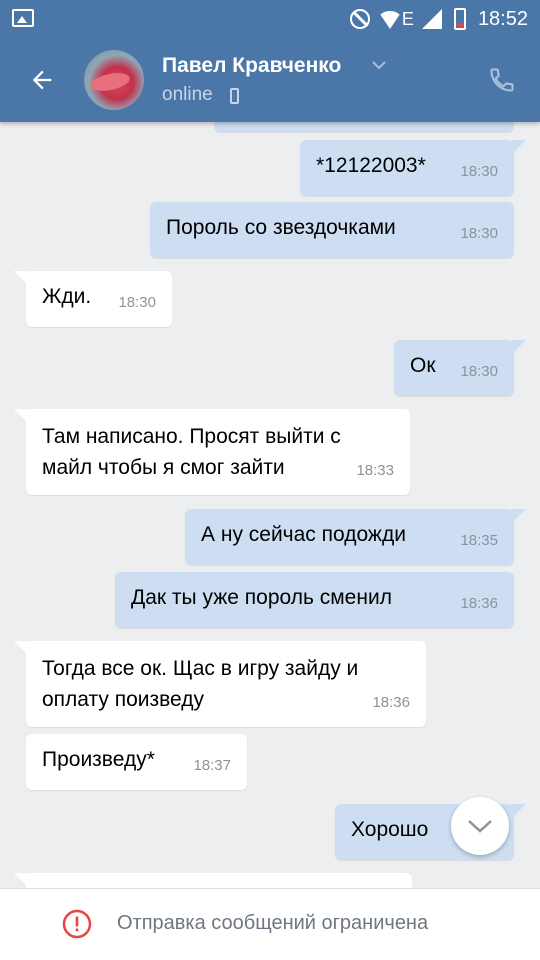 This screenshot has height=960, width=540. What do you see at coordinates (303, 534) in the screenshot?
I see `message-text: А ну сейчас подожди` at bounding box center [303, 534].